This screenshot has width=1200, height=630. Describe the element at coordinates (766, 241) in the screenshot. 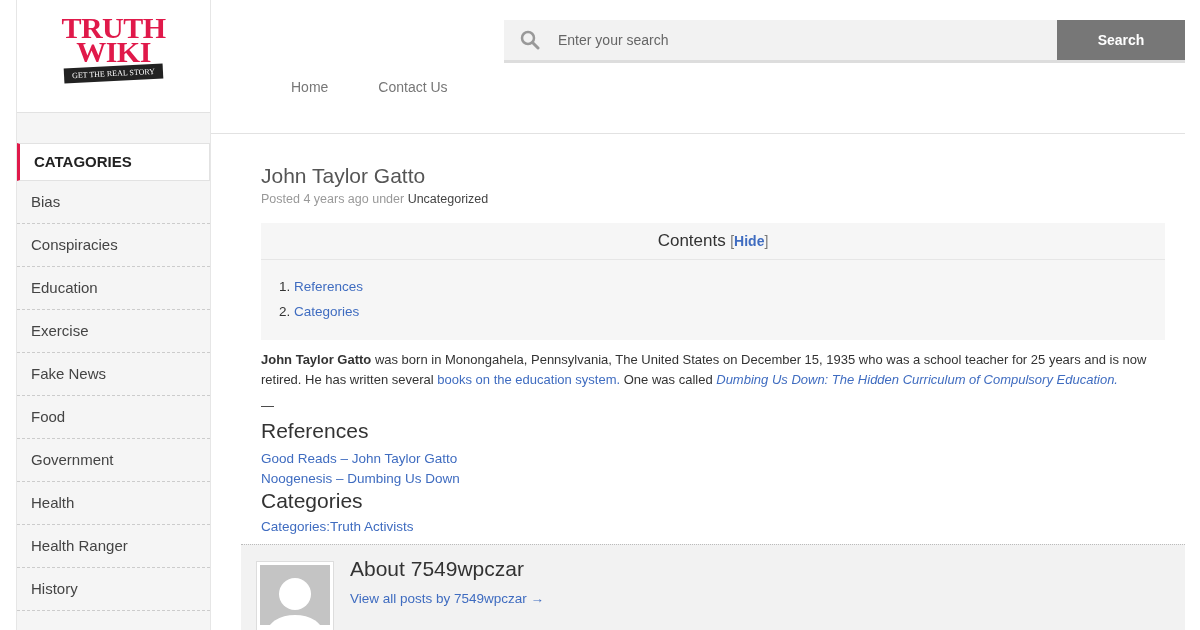

I see `bracket: ]` at that location.